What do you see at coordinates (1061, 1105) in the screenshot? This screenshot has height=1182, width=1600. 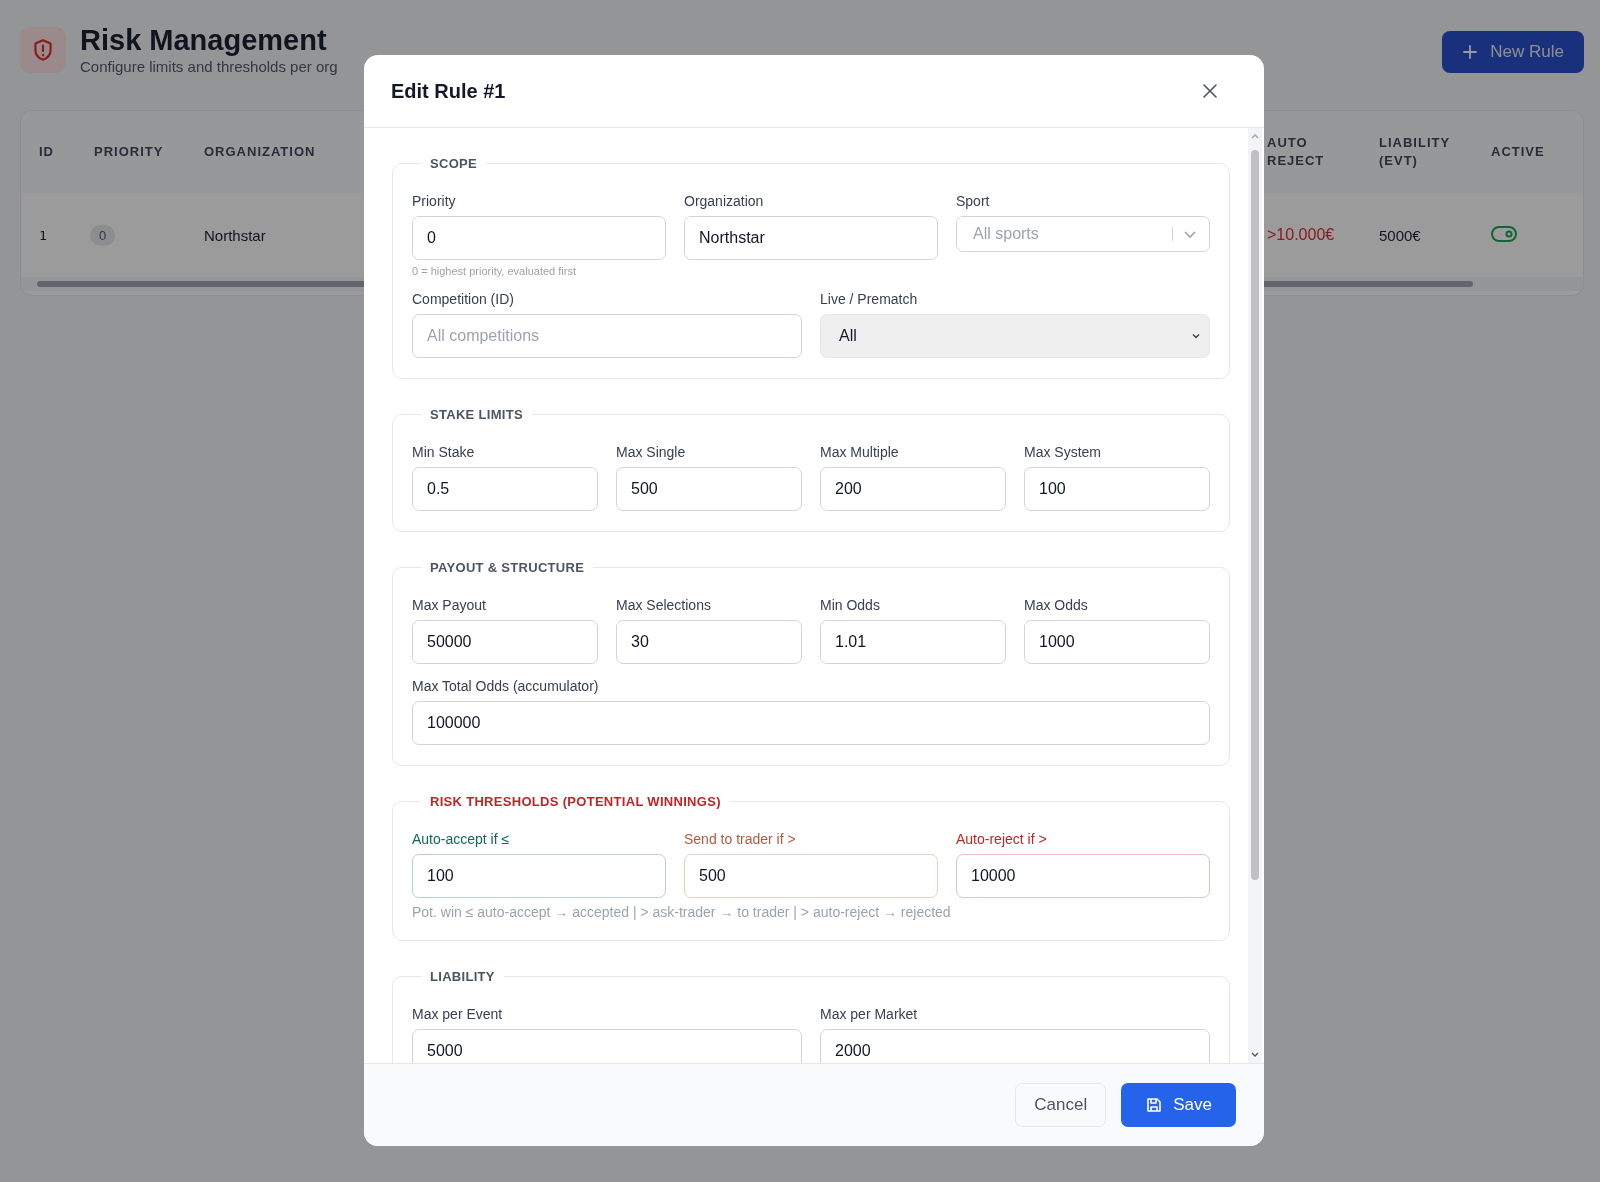 I see `cancel-button: Cancel` at bounding box center [1061, 1105].